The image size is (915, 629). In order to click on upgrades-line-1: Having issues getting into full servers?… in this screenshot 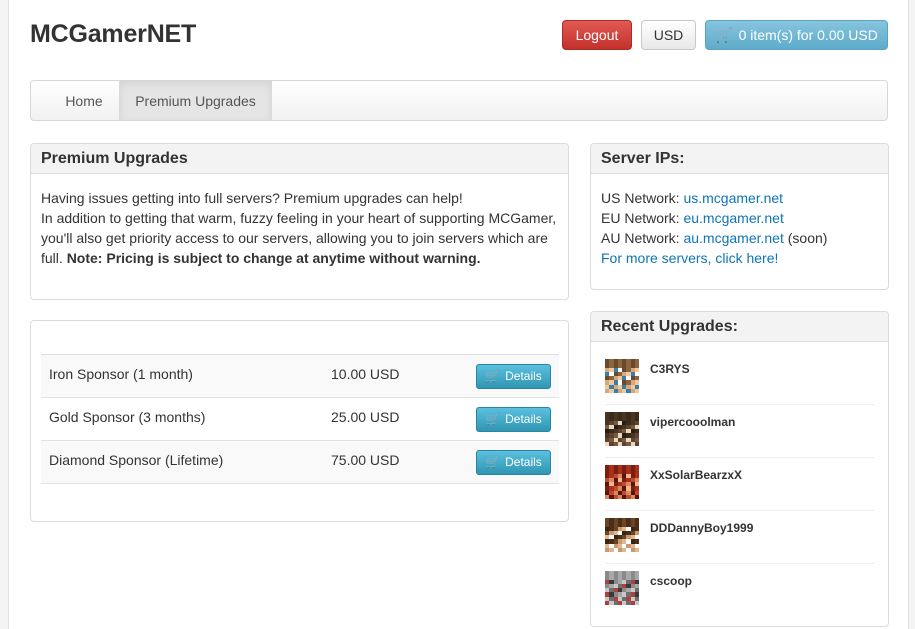, I will do `click(252, 198)`.